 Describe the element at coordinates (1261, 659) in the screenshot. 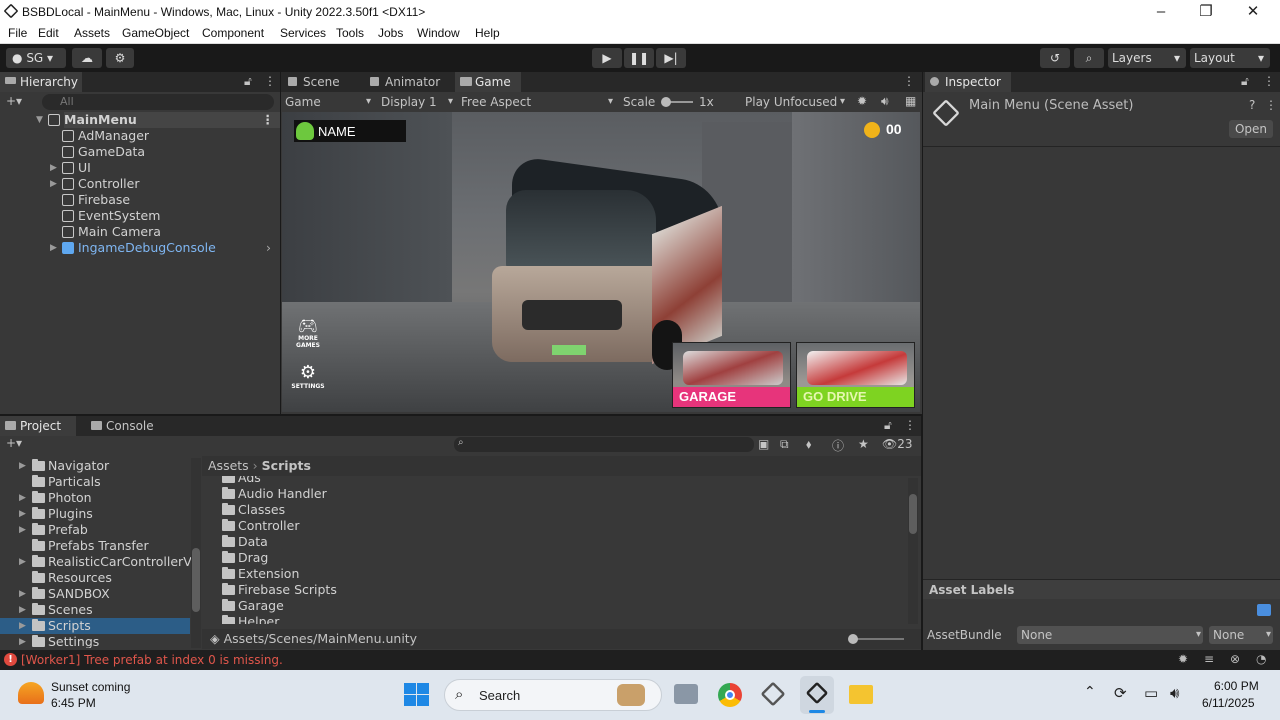

I see `progress-icon: ◔` at that location.